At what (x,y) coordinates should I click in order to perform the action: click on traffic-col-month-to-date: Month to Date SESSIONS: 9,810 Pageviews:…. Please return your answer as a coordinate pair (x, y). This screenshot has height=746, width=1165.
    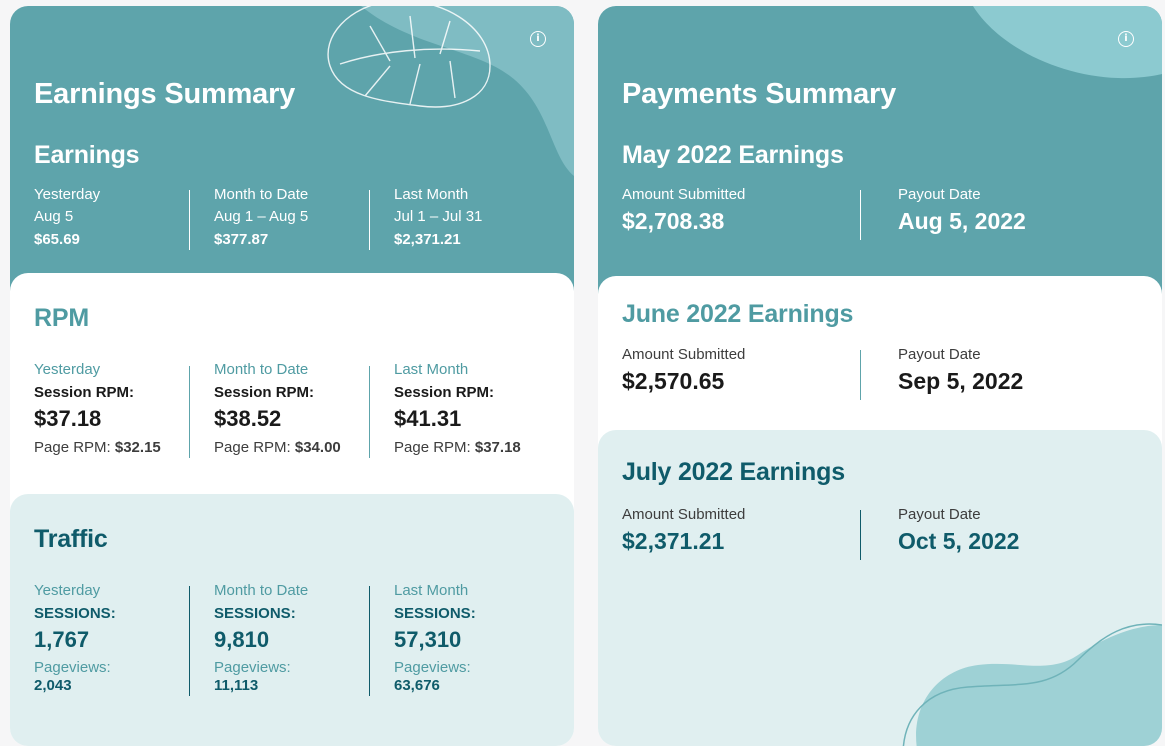
    Looking at the image, I should click on (304, 637).